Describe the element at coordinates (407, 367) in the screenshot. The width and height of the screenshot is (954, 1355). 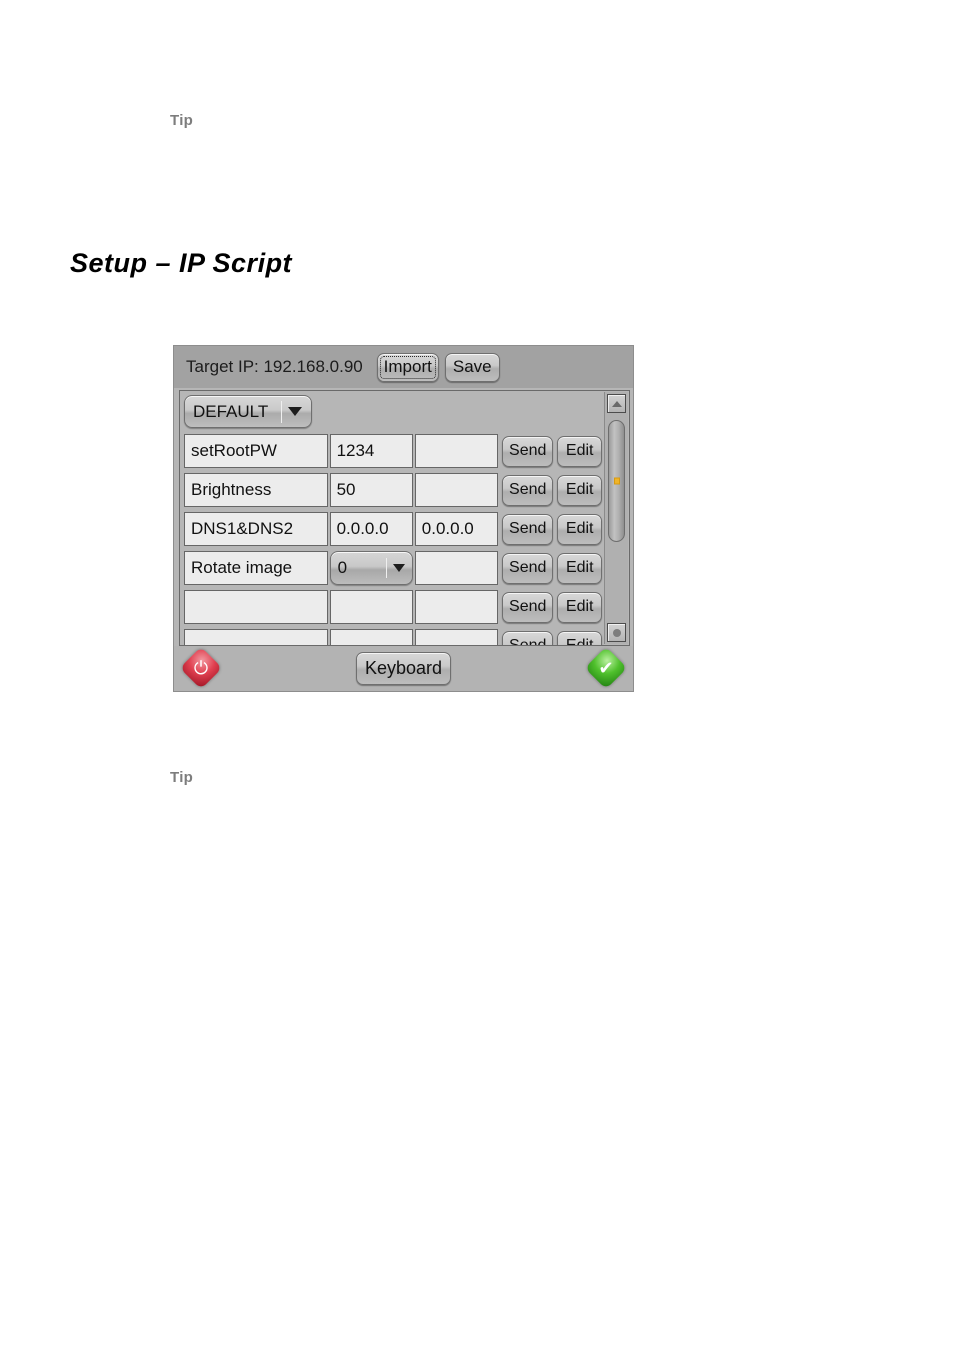
I see `import-button: Import` at that location.